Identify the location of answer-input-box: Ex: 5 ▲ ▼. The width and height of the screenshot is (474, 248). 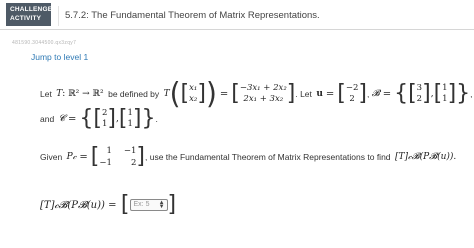
(148, 205).